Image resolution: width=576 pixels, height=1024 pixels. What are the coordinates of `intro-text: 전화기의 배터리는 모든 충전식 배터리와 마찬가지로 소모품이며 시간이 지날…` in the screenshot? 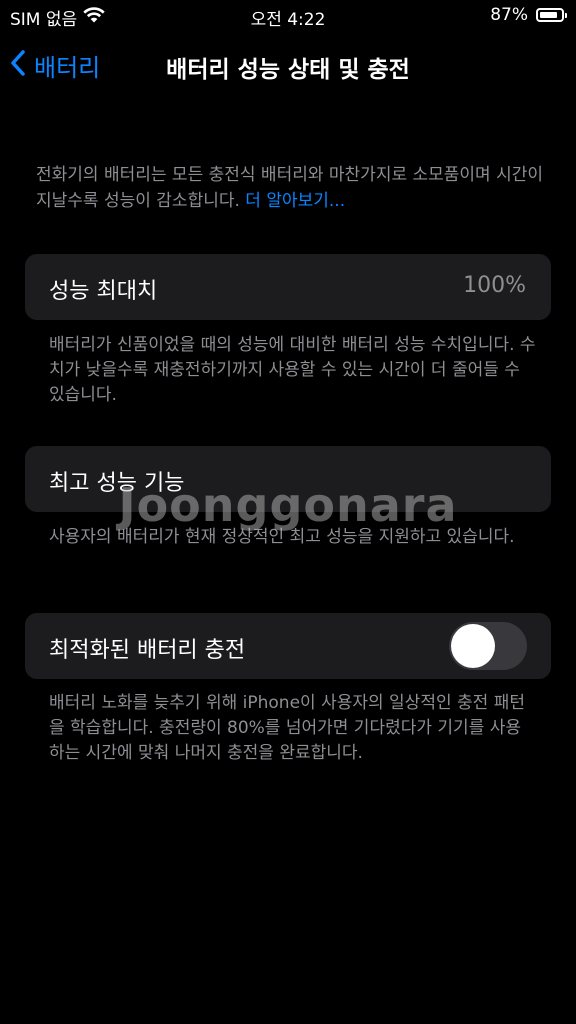 It's located at (291, 188).